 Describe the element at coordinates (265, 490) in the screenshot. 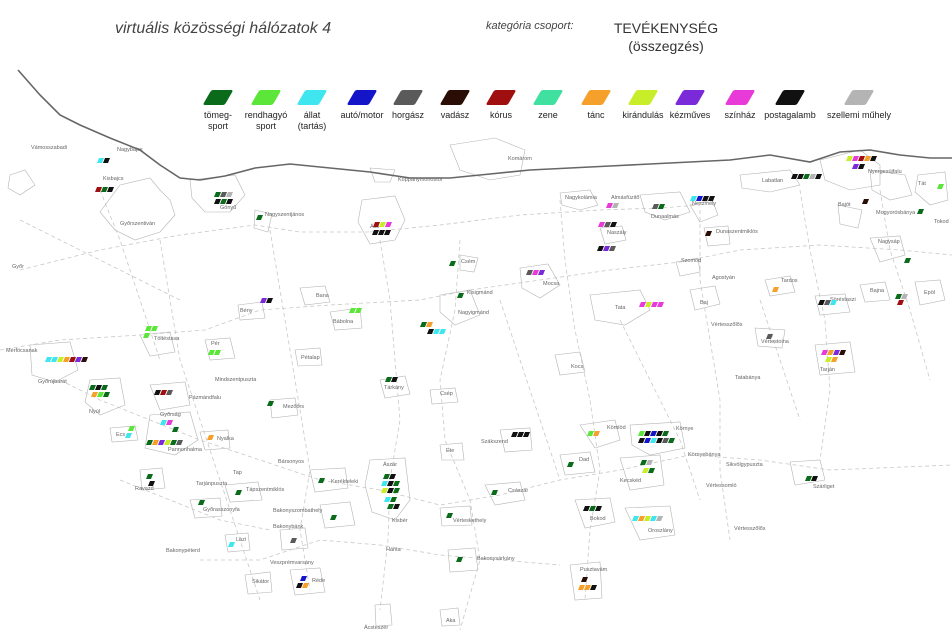

I see `town-label: Tápszentmiklós` at that location.